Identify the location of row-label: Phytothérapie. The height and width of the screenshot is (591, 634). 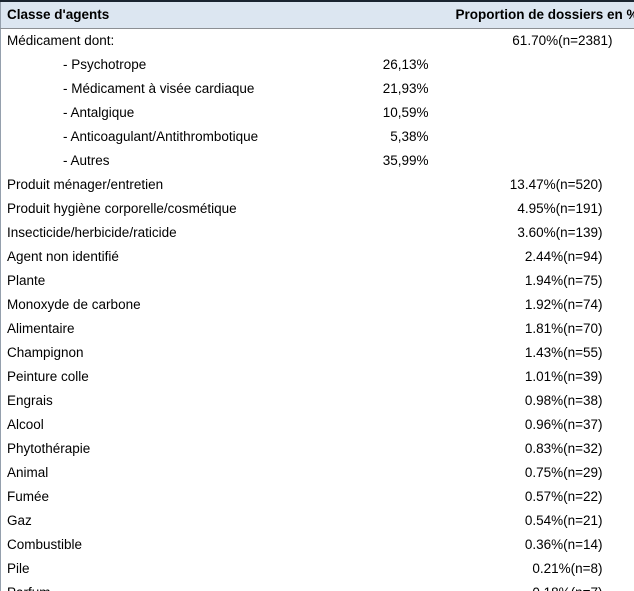
(170, 449).